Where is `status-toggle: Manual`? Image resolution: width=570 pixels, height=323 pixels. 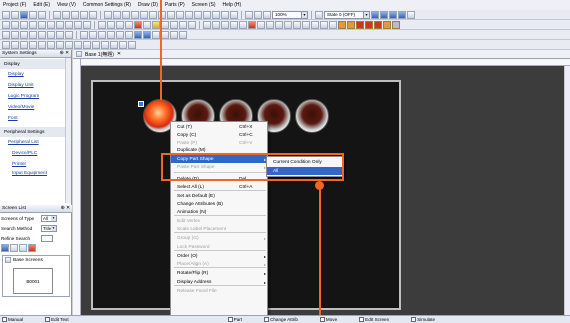 status-toggle: Manual is located at coordinates (12, 319).